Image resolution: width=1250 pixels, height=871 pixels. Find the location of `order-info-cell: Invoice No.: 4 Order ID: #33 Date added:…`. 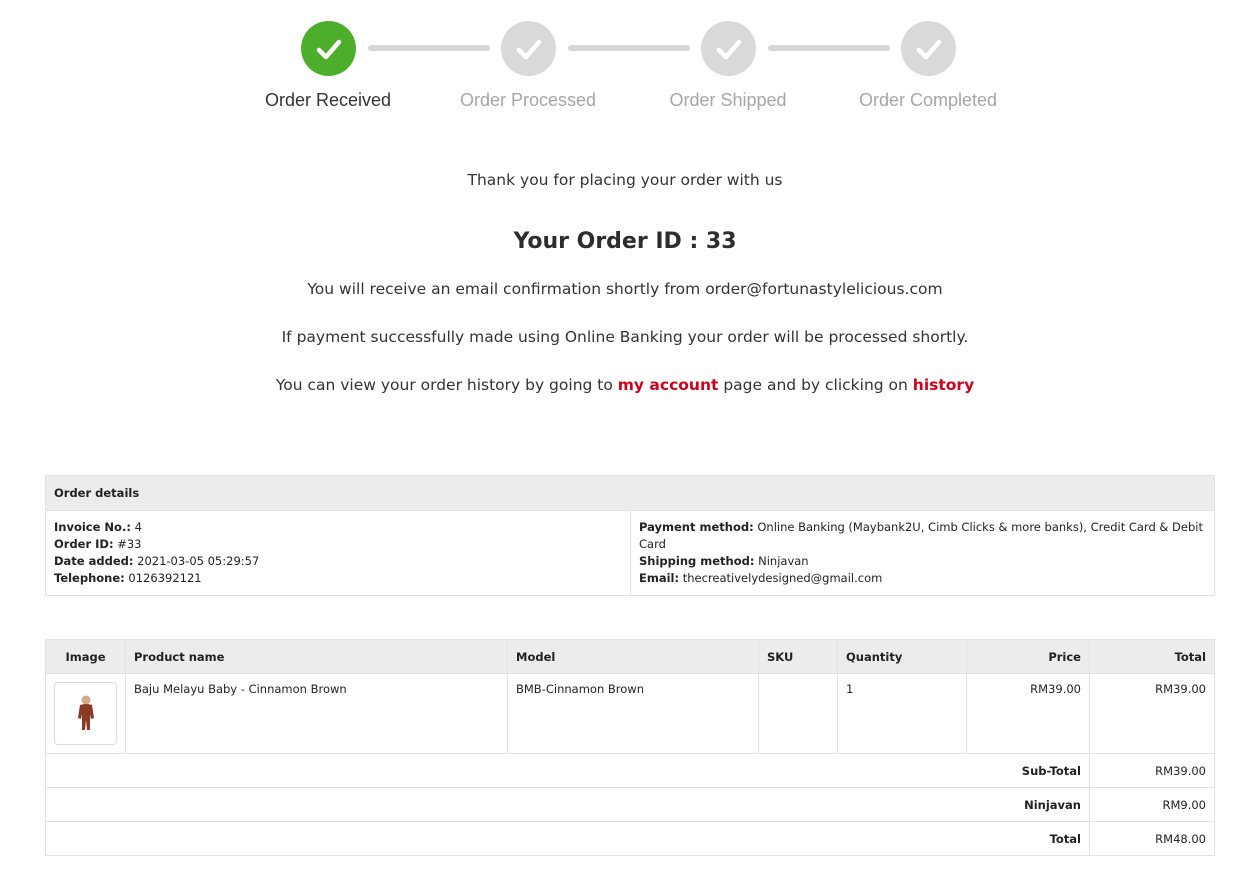

order-info-cell: Invoice No.: 4 Order ID: #33 Date added:… is located at coordinates (338, 553).